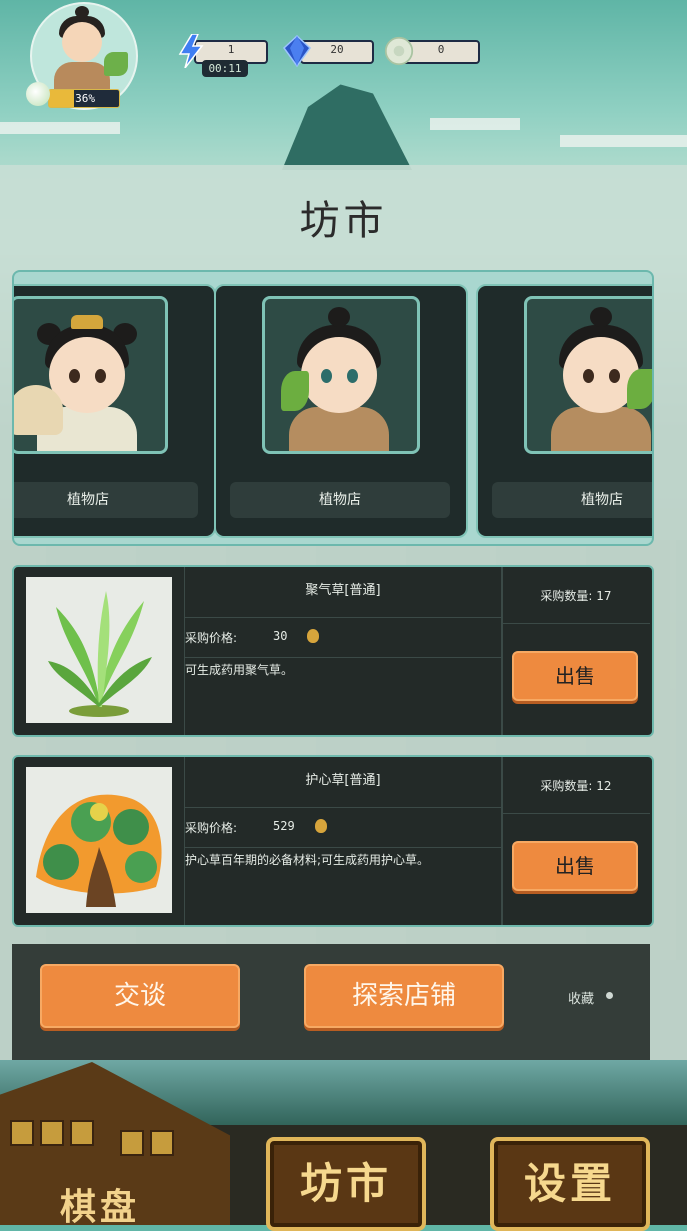  I want to click on page-title: 坊市, so click(343, 221).